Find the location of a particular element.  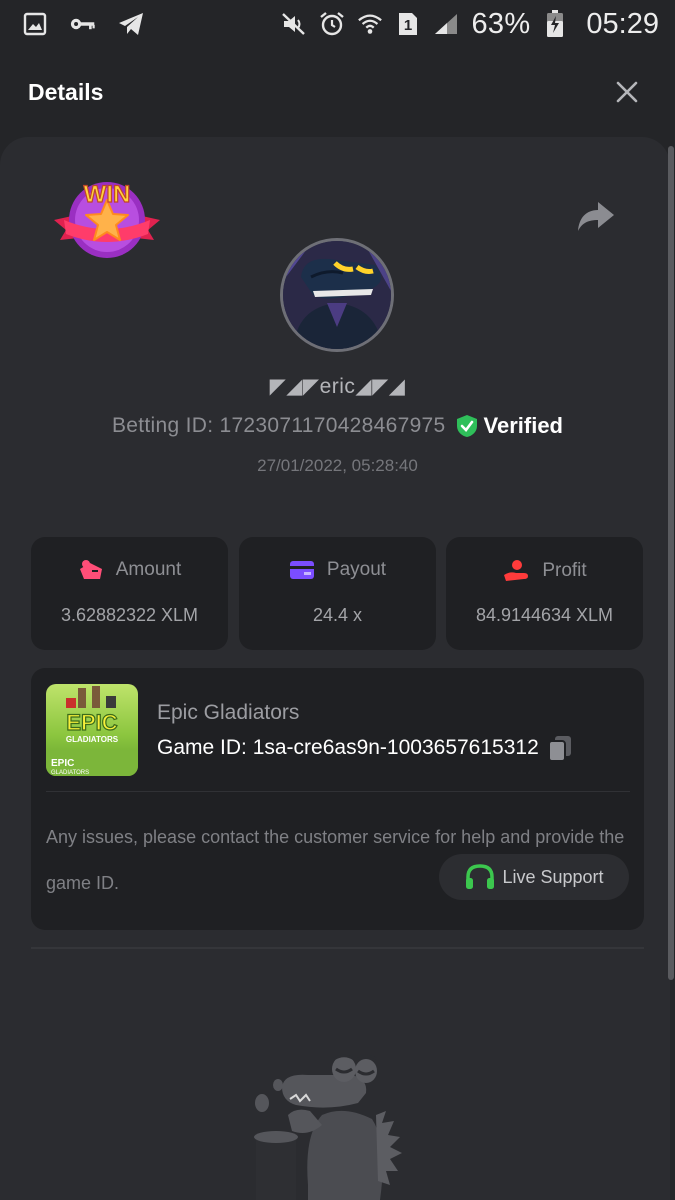

username: ◤◢◤eric◢◤◢ is located at coordinates (337, 386).